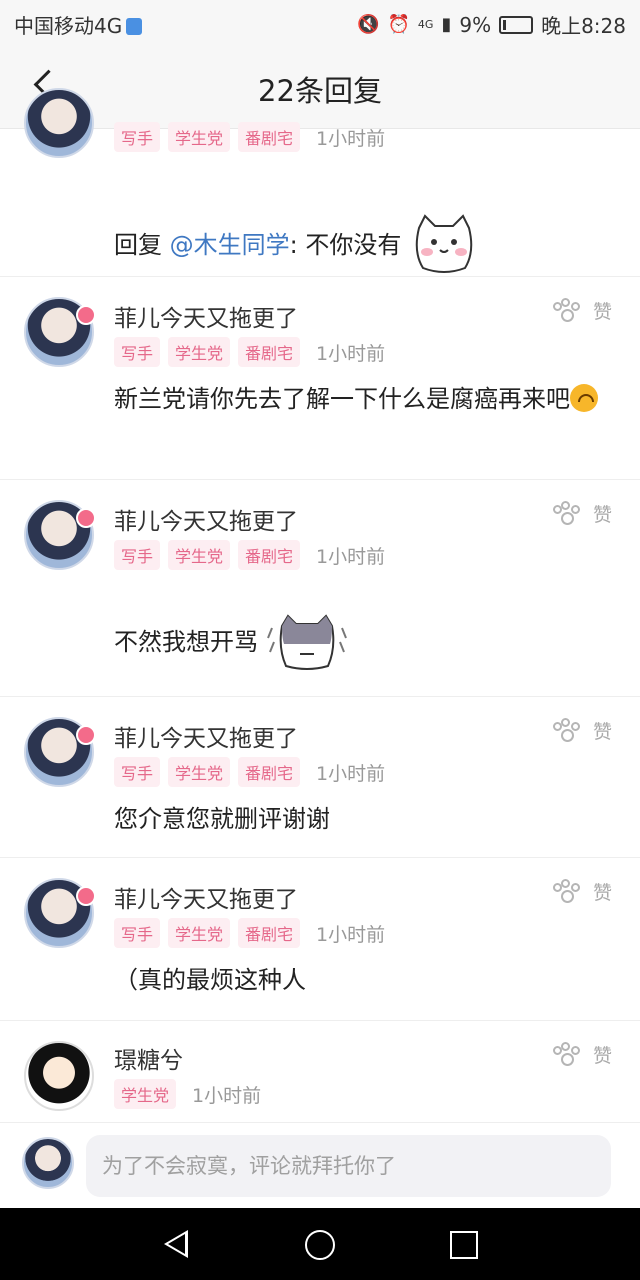 The width and height of the screenshot is (640, 1280). Describe the element at coordinates (364, 643) in the screenshot. I see `comment-text: 不然我想开骂` at that location.